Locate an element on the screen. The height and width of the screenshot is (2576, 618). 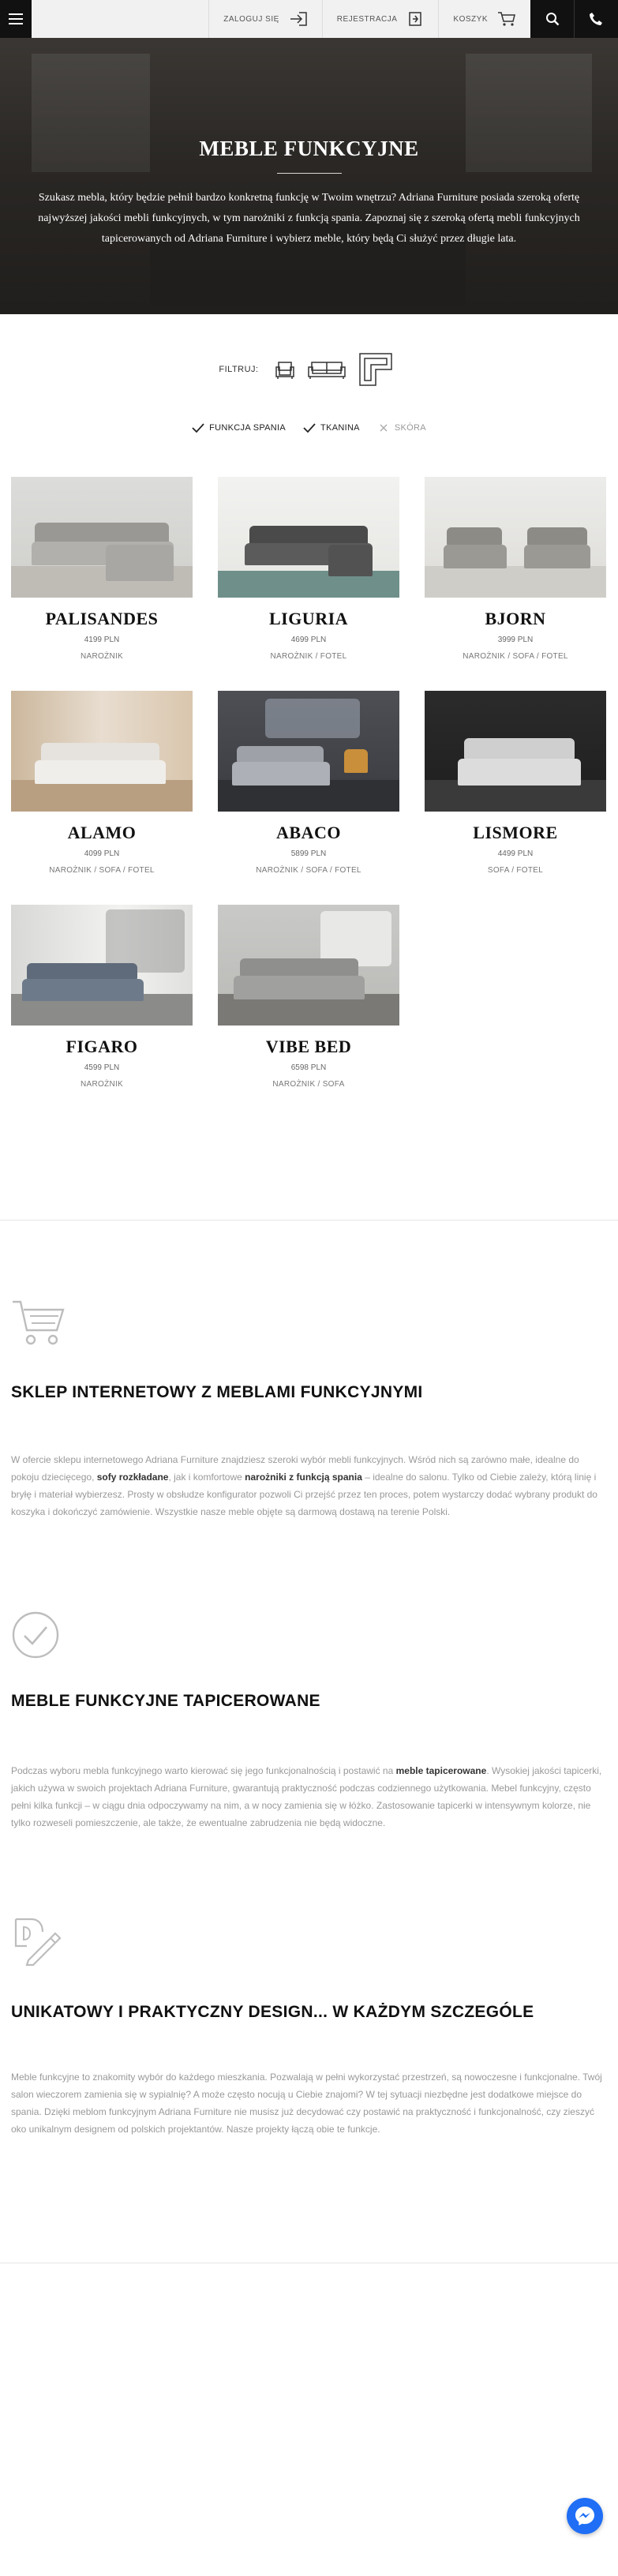
link-sofy-rozkladane: sofy rozkładane is located at coordinates (133, 1477).